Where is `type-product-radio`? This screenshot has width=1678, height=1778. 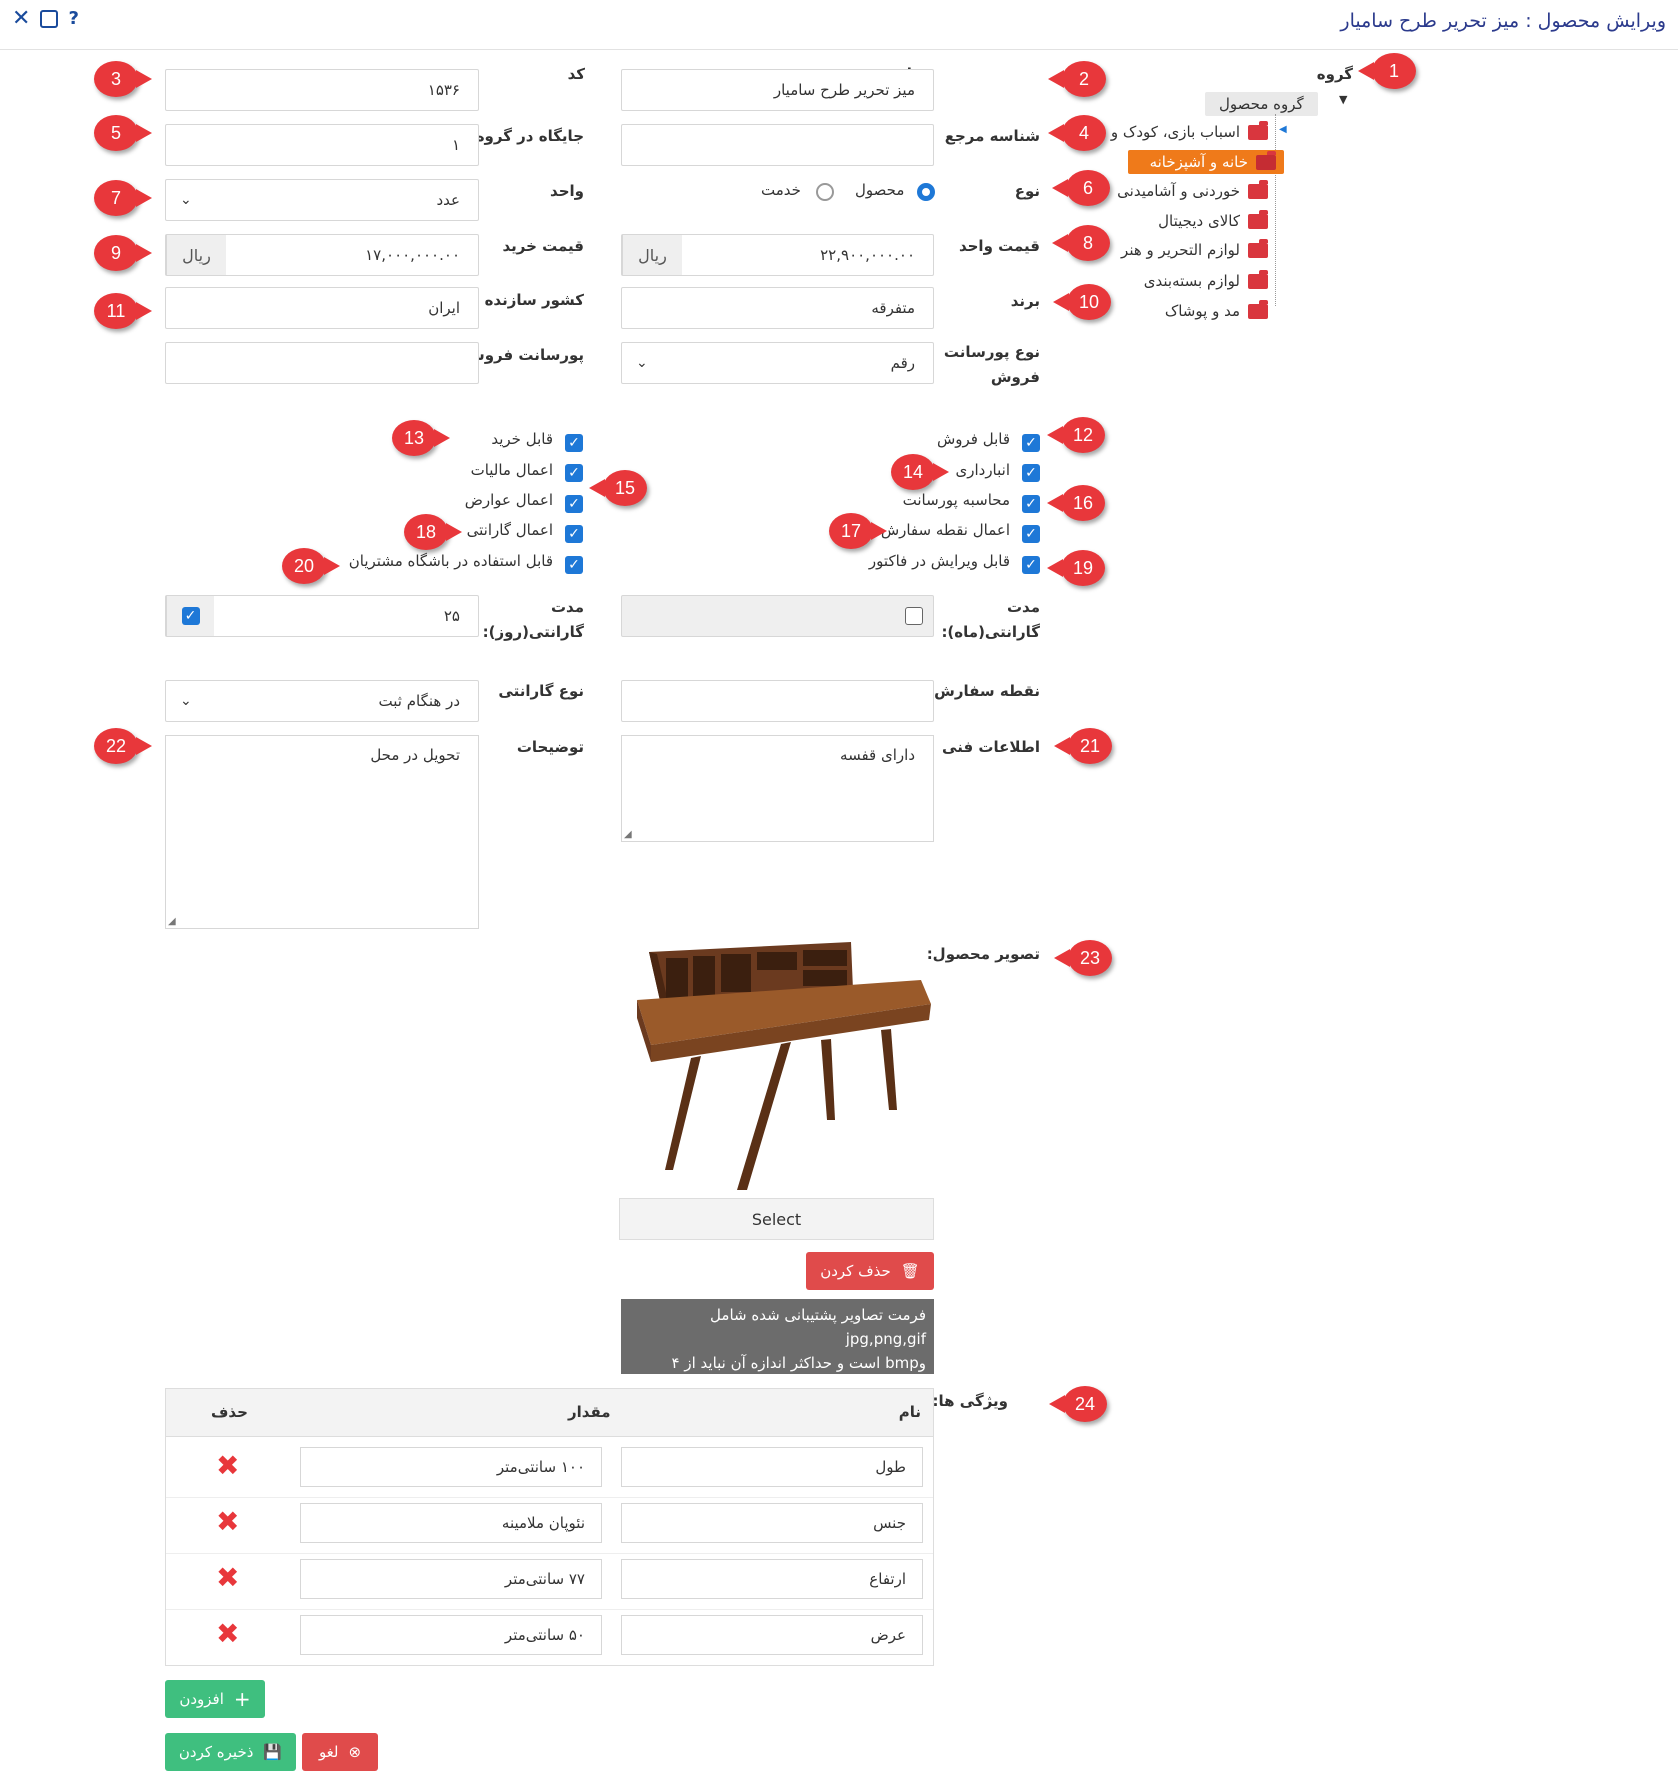 type-product-radio is located at coordinates (926, 192).